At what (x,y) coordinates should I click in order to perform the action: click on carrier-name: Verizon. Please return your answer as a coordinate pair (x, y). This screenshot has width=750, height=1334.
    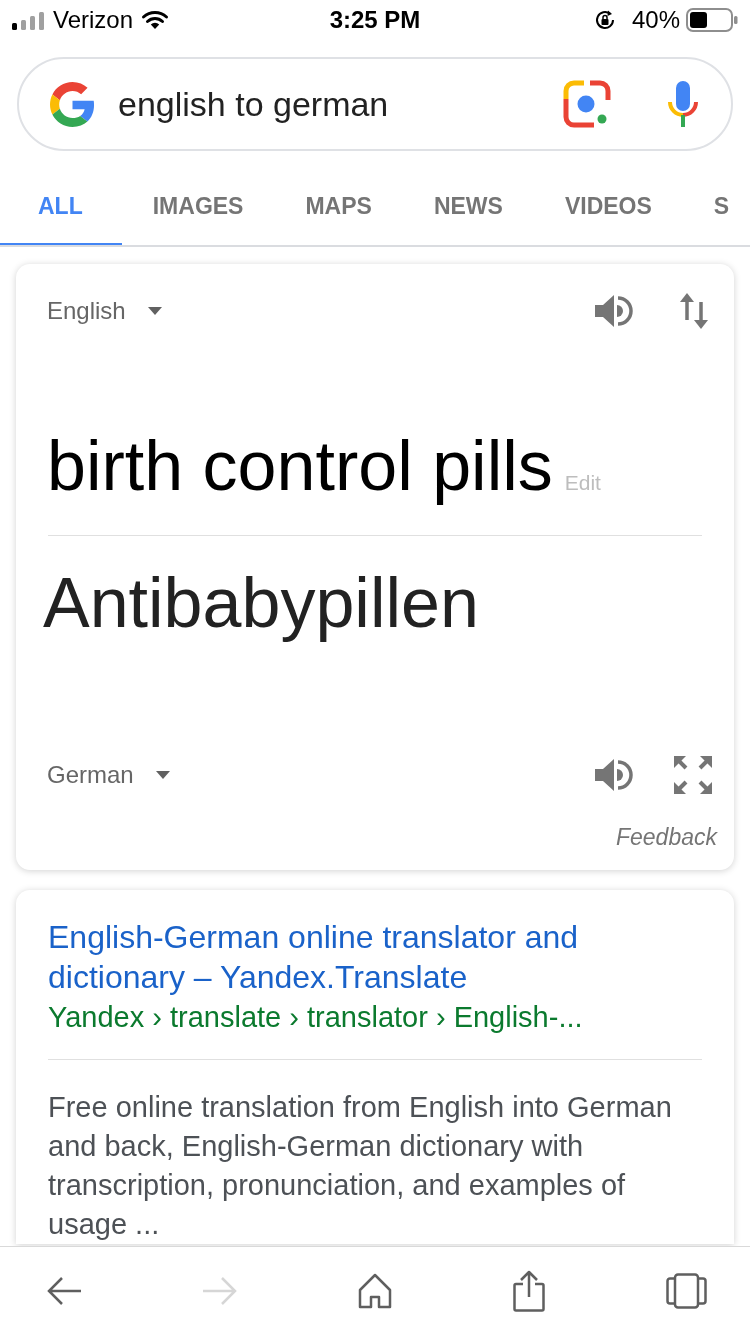
    Looking at the image, I should click on (93, 20).